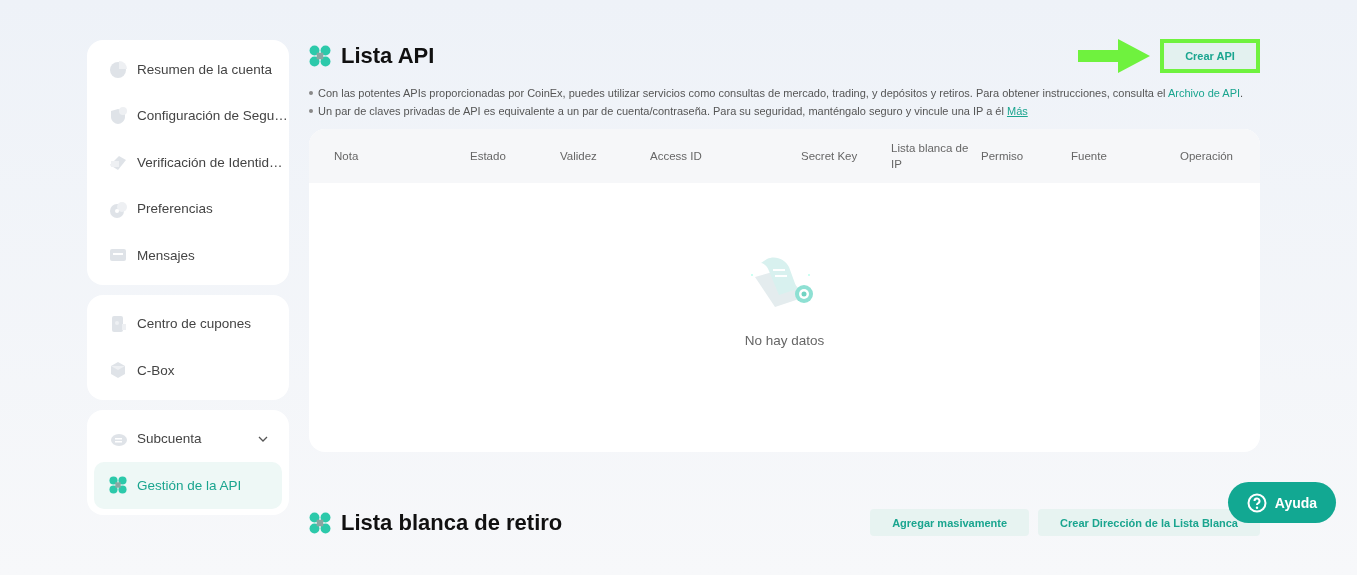  I want to click on sidebar-item: Preferencias, so click(188, 208).